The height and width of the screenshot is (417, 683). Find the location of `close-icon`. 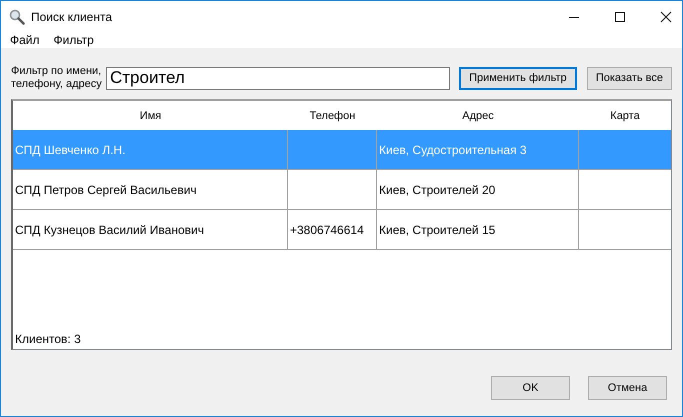

close-icon is located at coordinates (666, 16).